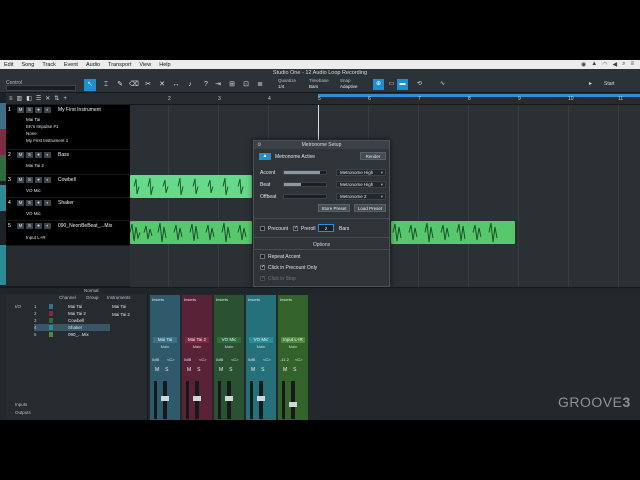 This screenshot has width=640, height=480. I want to click on accent-slider, so click(305, 172).